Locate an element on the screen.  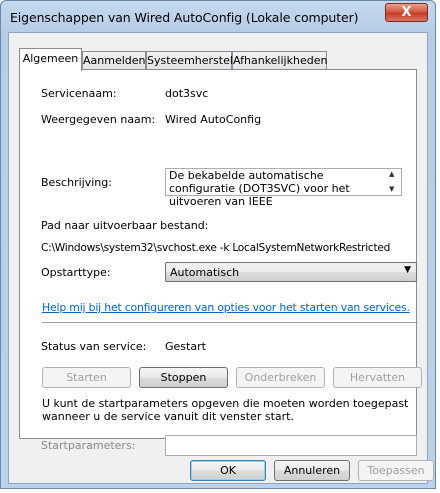
display-name-label: Weergegeven naam: is located at coordinates (98, 119).